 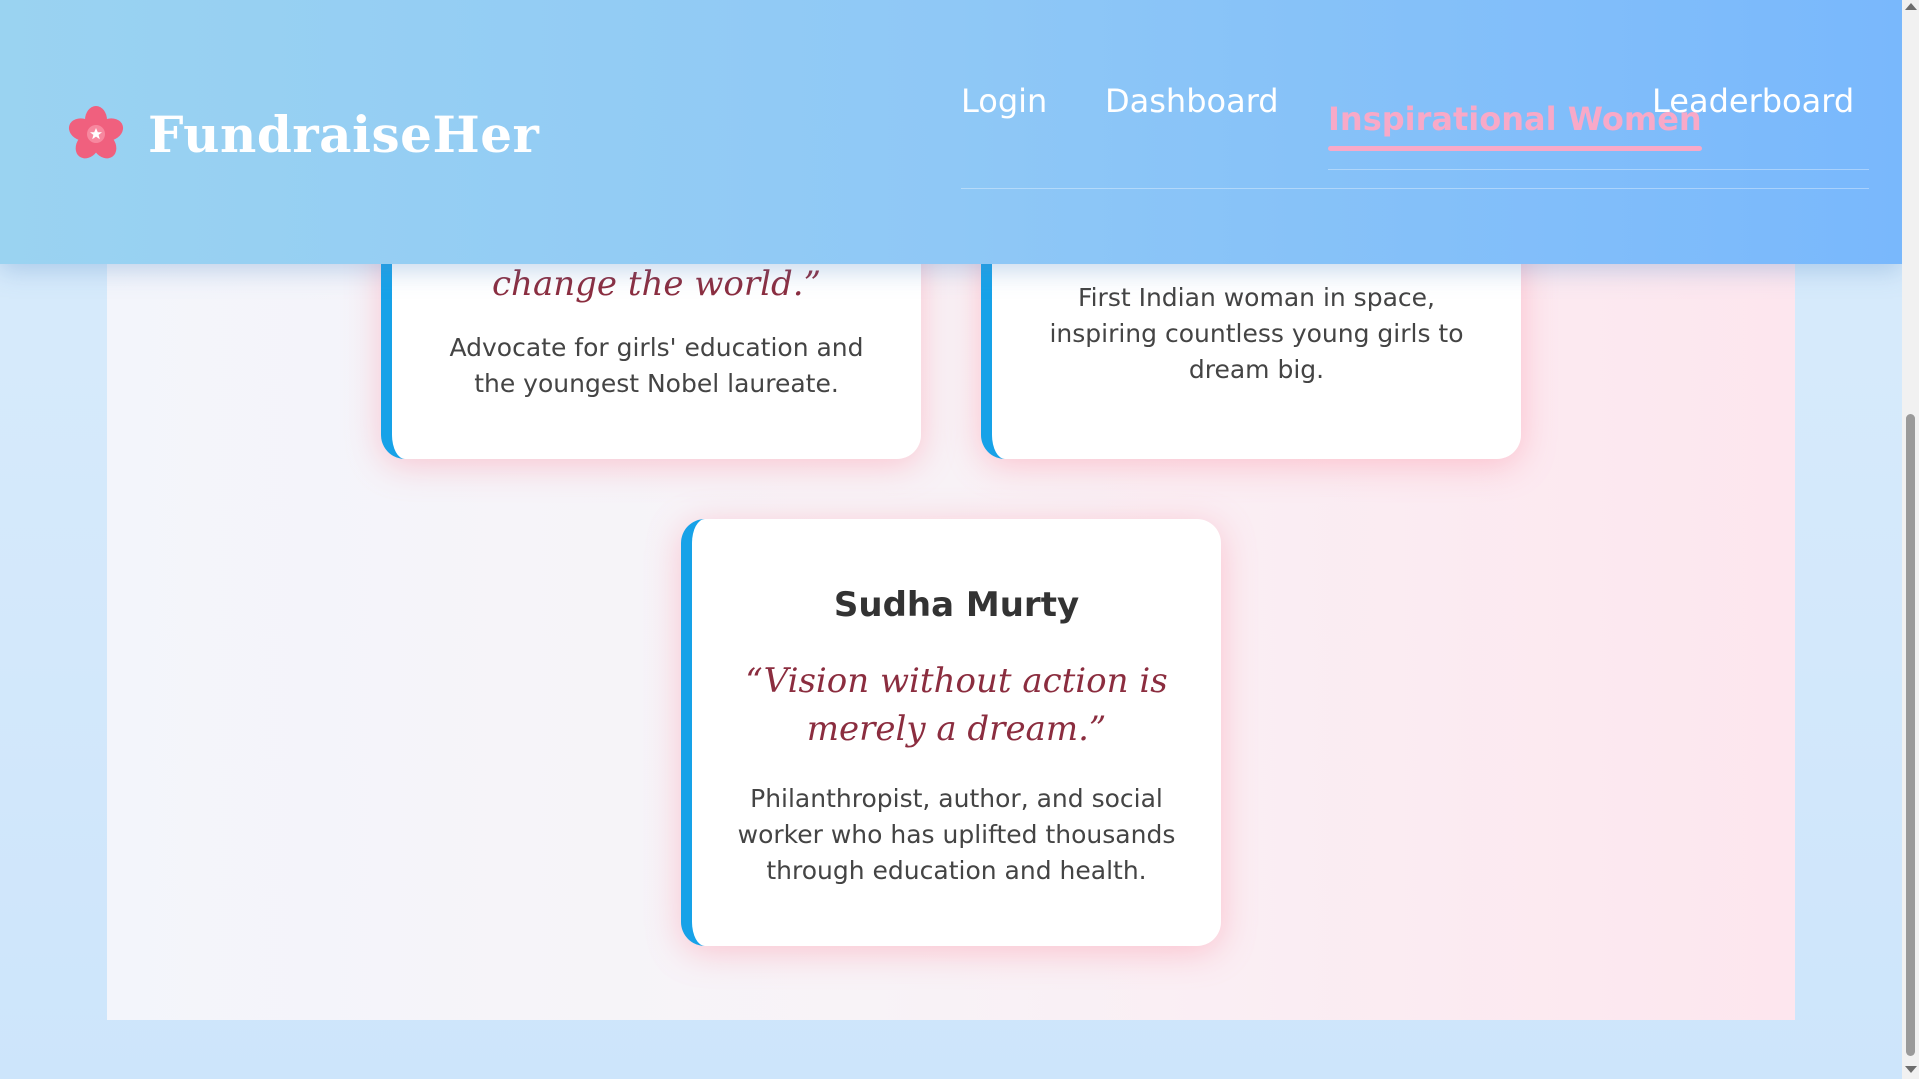 What do you see at coordinates (1753, 101) in the screenshot?
I see `nav-leaderboard: Leaderboard` at bounding box center [1753, 101].